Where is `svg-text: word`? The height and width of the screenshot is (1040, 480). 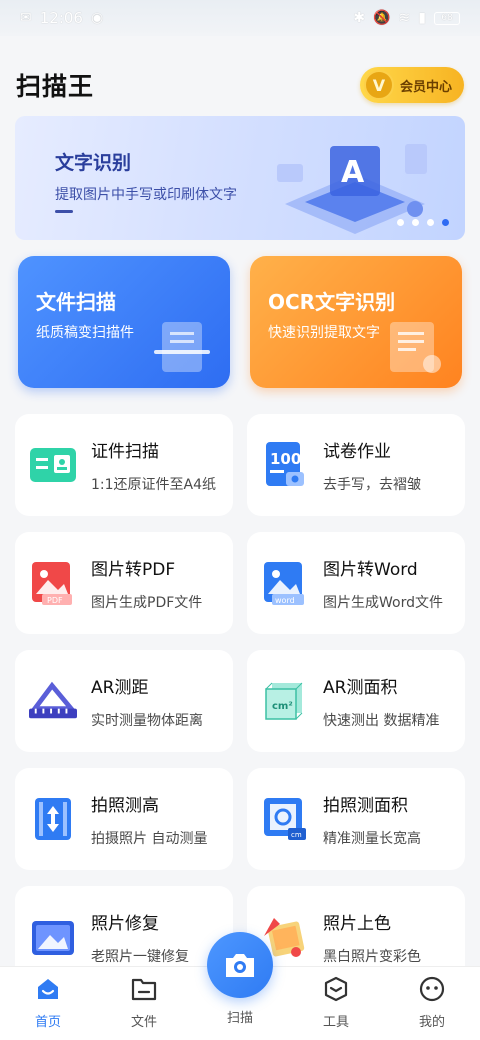 svg-text: word is located at coordinates (285, 600).